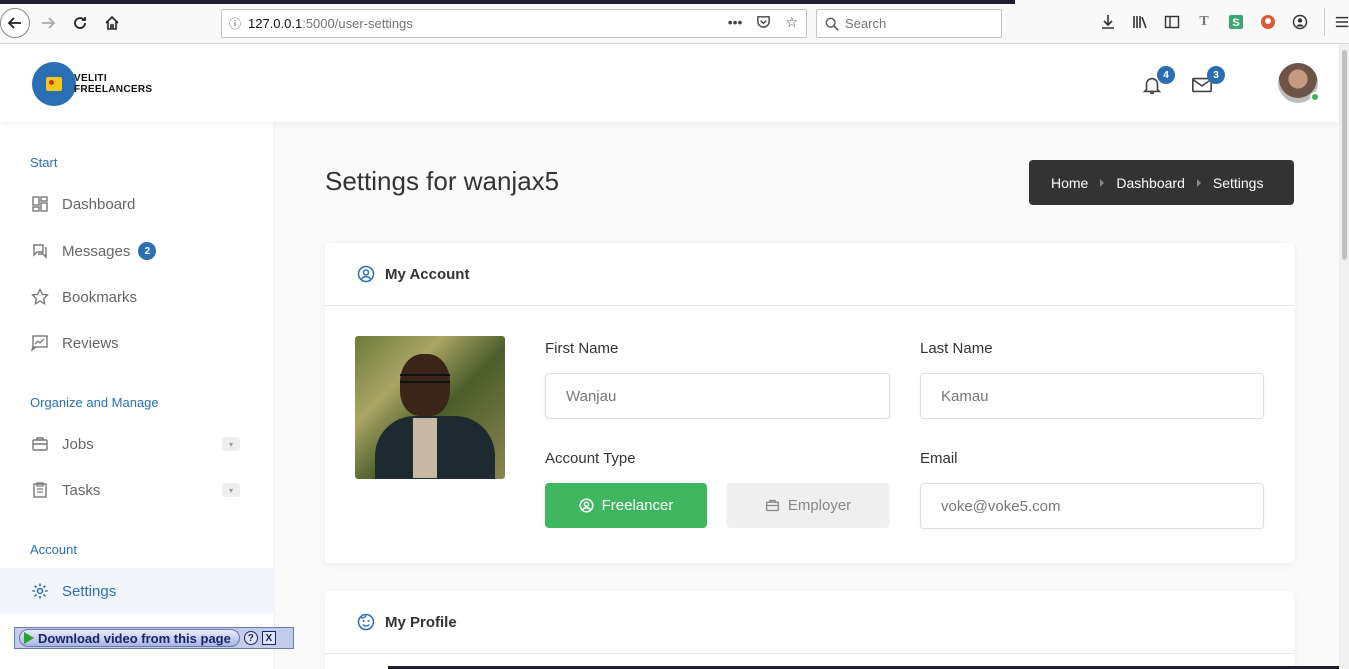 Image resolution: width=1349 pixels, height=669 pixels. I want to click on page-title: Settings for wanjax5, so click(442, 181).